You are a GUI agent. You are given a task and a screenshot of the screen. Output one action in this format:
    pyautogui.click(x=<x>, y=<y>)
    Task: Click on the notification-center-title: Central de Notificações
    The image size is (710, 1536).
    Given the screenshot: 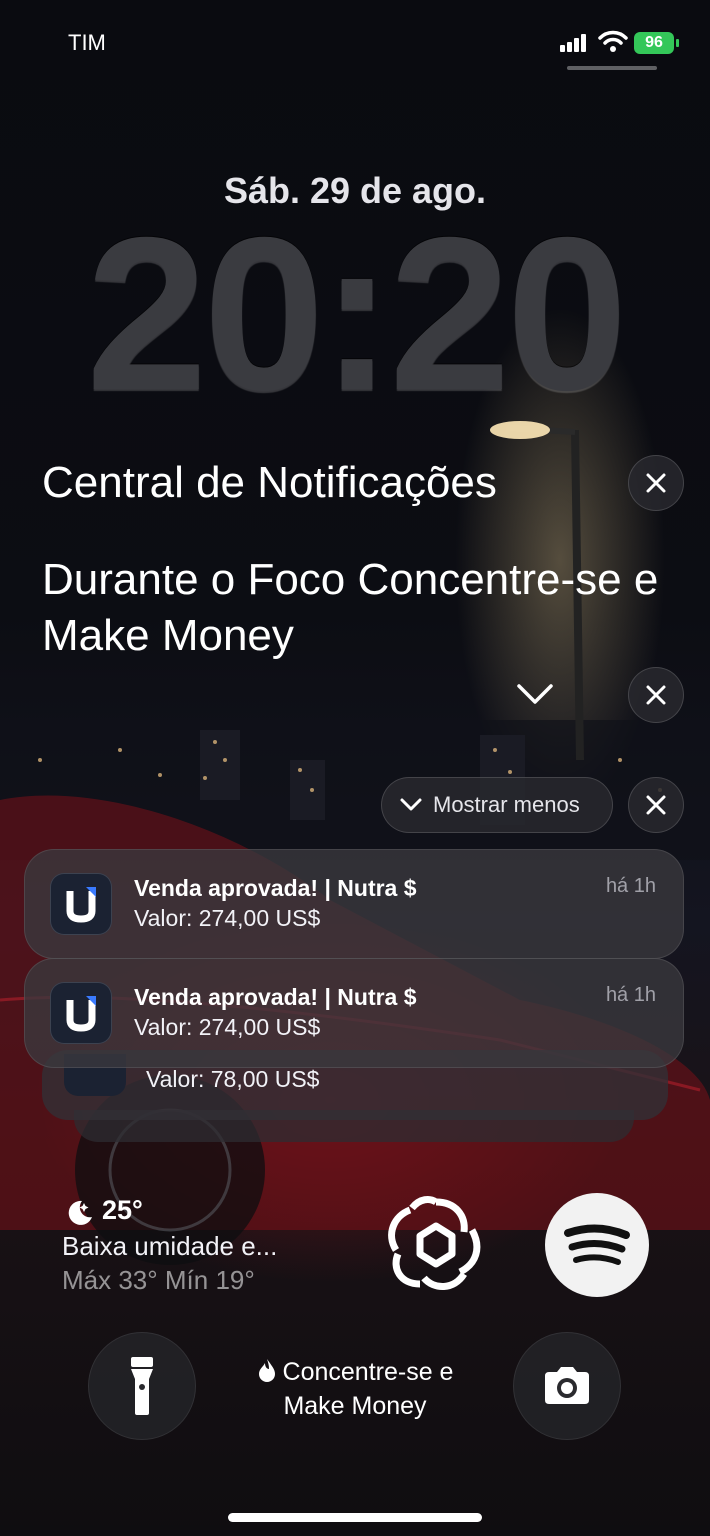 What is the action you would take?
    pyautogui.click(x=269, y=482)
    